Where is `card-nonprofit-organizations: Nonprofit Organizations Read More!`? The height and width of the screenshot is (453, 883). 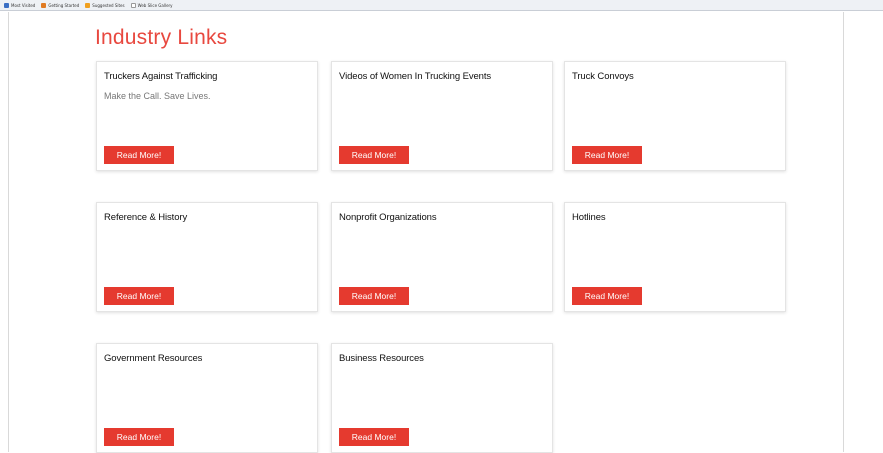 card-nonprofit-organizations: Nonprofit Organizations Read More! is located at coordinates (442, 257).